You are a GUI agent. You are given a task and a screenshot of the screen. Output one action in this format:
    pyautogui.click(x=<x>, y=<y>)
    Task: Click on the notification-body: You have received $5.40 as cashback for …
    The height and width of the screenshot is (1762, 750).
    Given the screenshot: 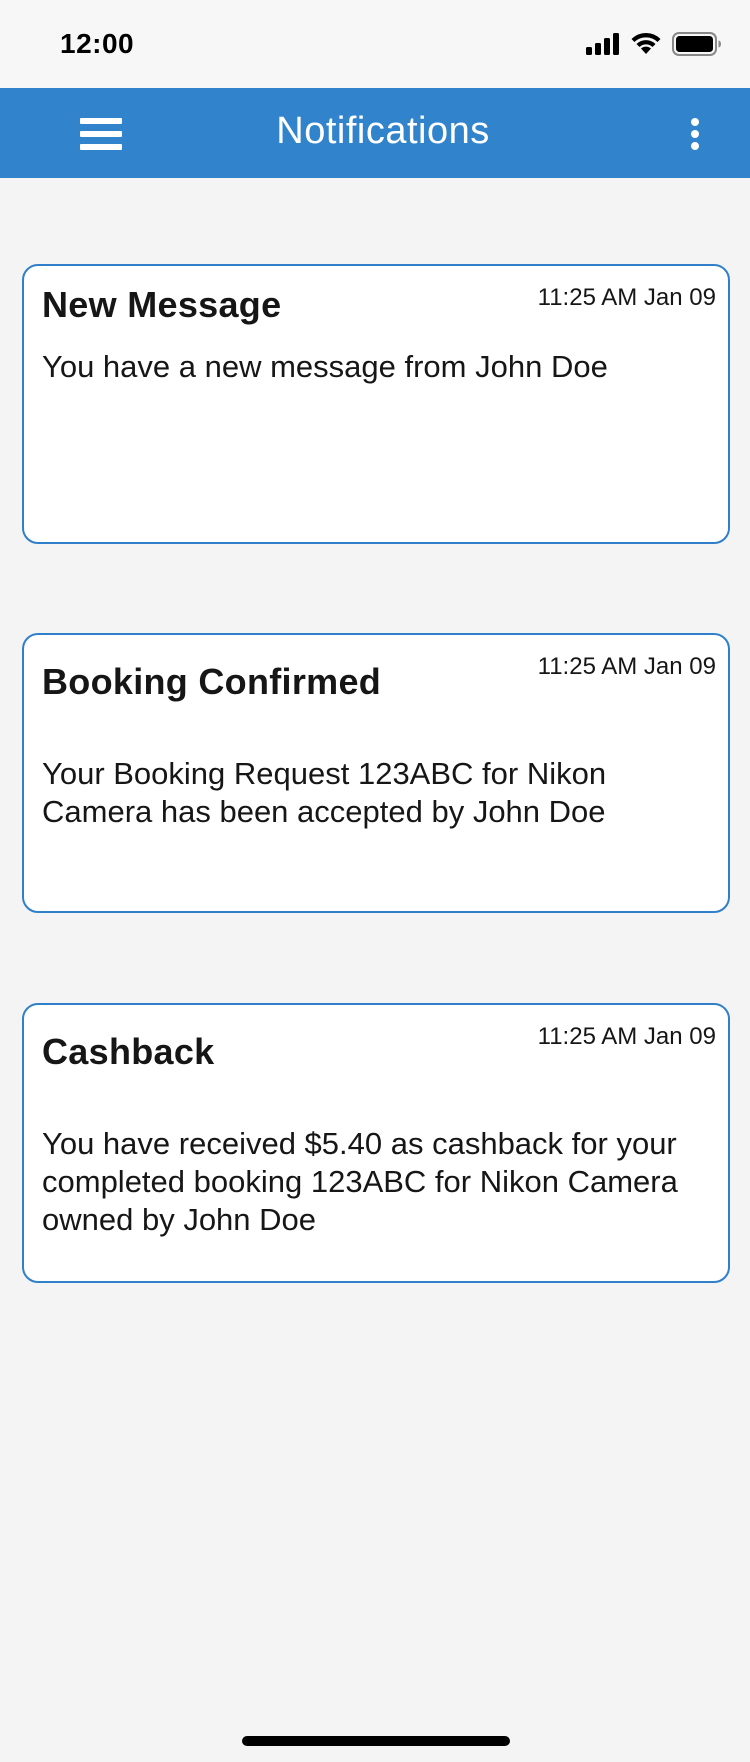 What is the action you would take?
    pyautogui.click(x=360, y=1181)
    